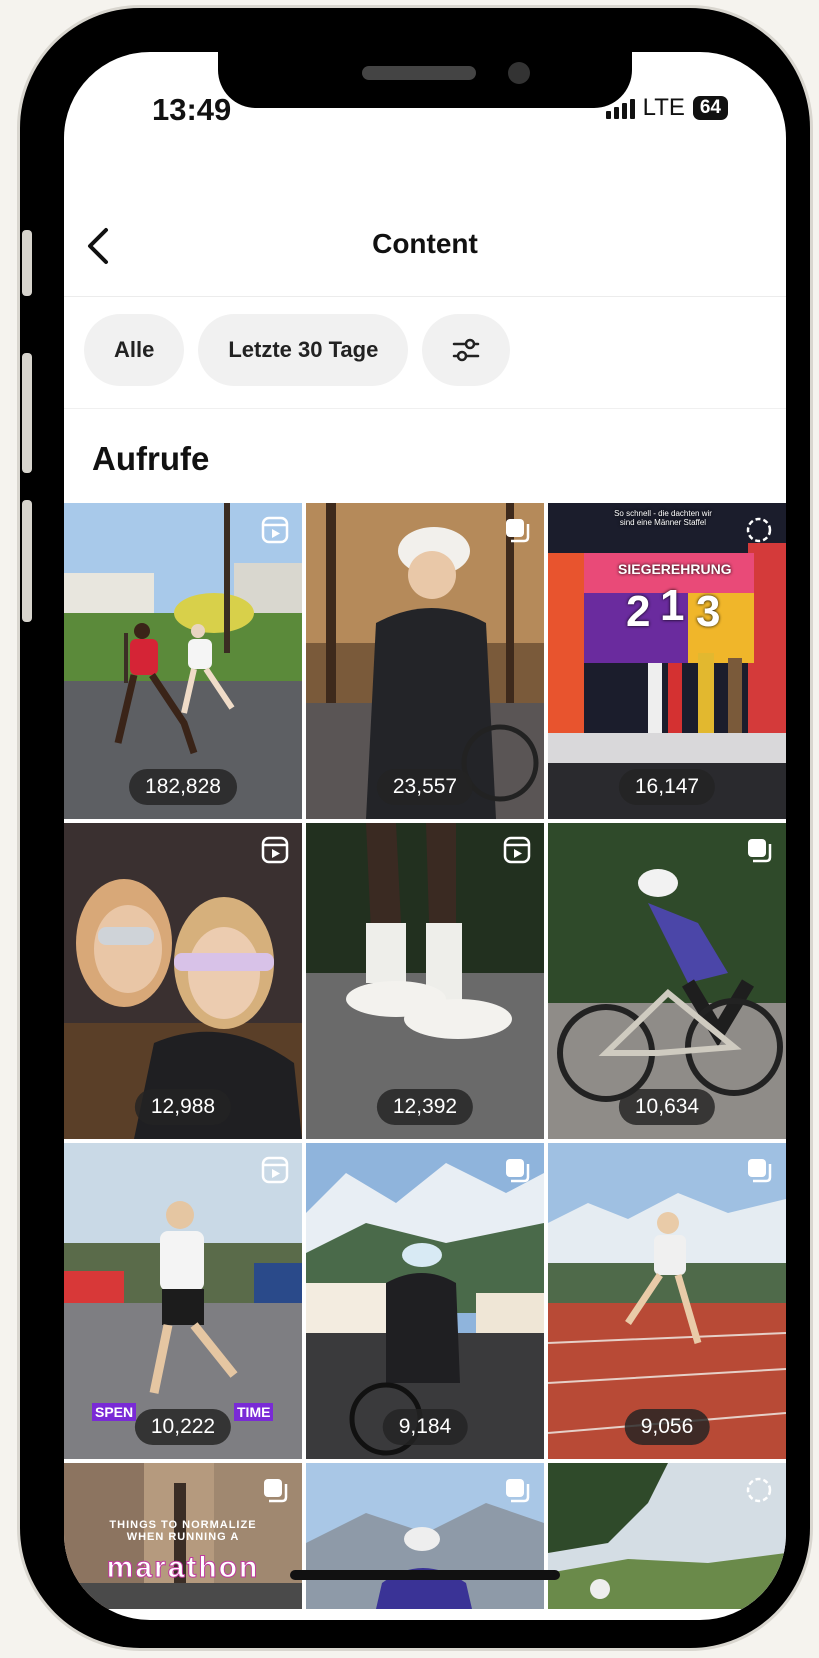  Describe the element at coordinates (192, 109) in the screenshot. I see `status-time: 13:49` at that location.